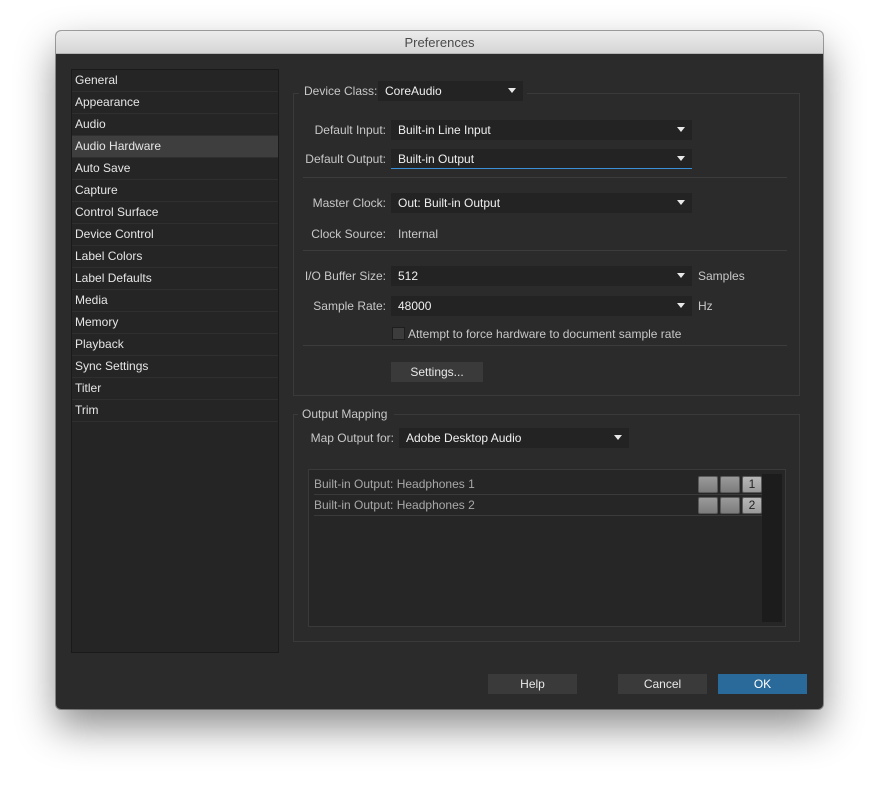  I want to click on sample-rate-dropdown: 48000, so click(541, 306).